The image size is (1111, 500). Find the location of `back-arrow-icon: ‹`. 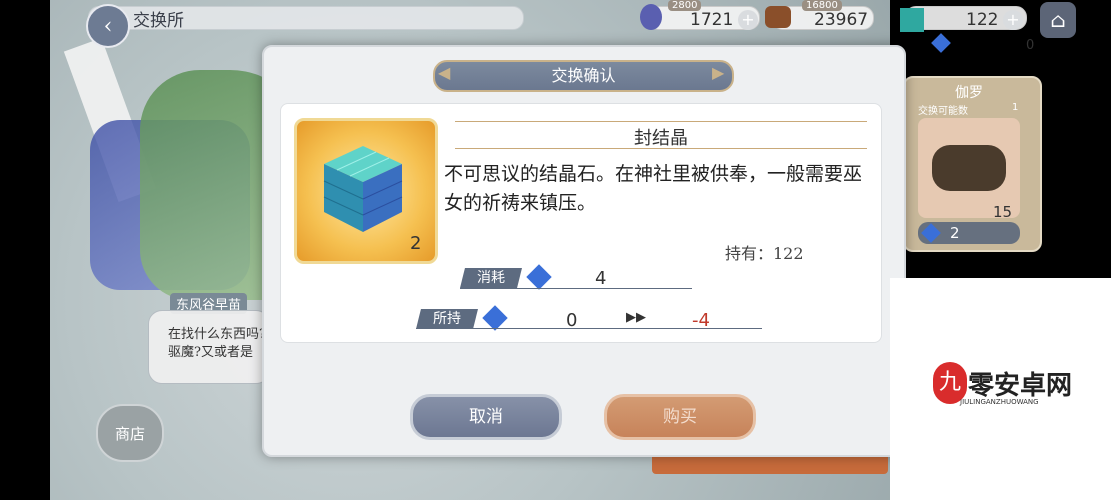

back-arrow-icon: ‹ is located at coordinates (108, 26).